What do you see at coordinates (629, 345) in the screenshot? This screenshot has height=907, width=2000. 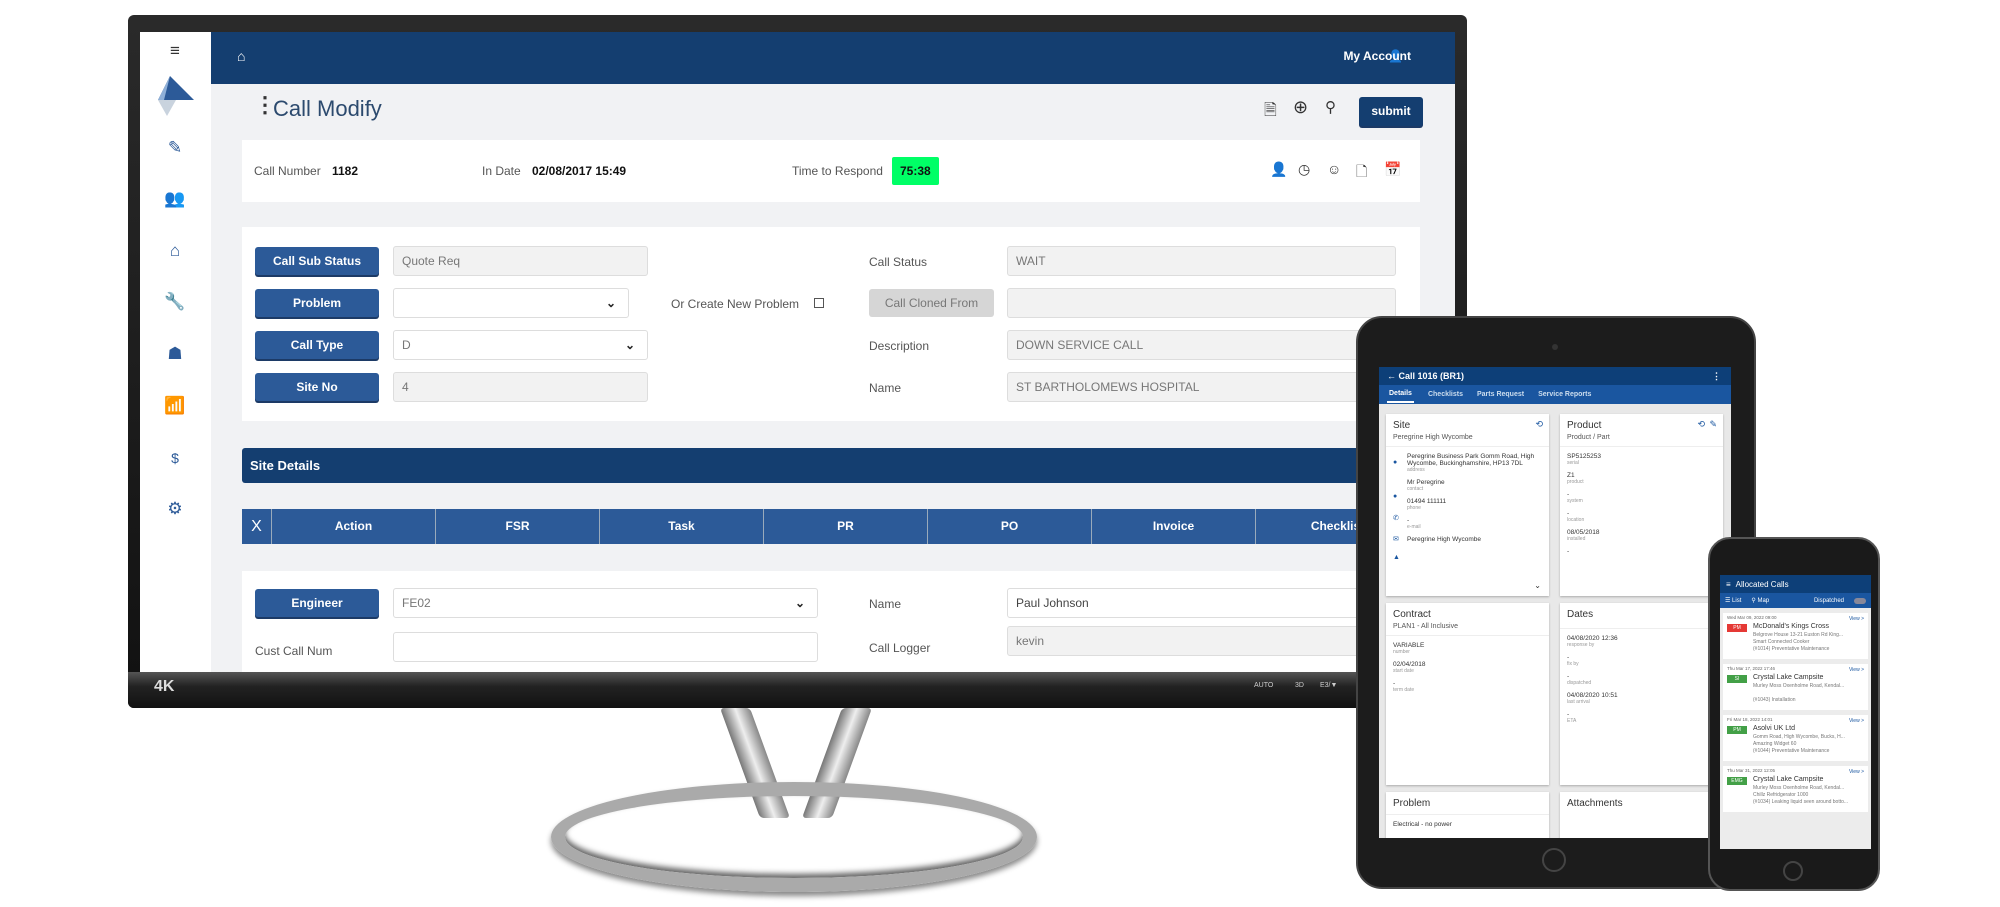 I see `chevron-down-icon: ⌄` at bounding box center [629, 345].